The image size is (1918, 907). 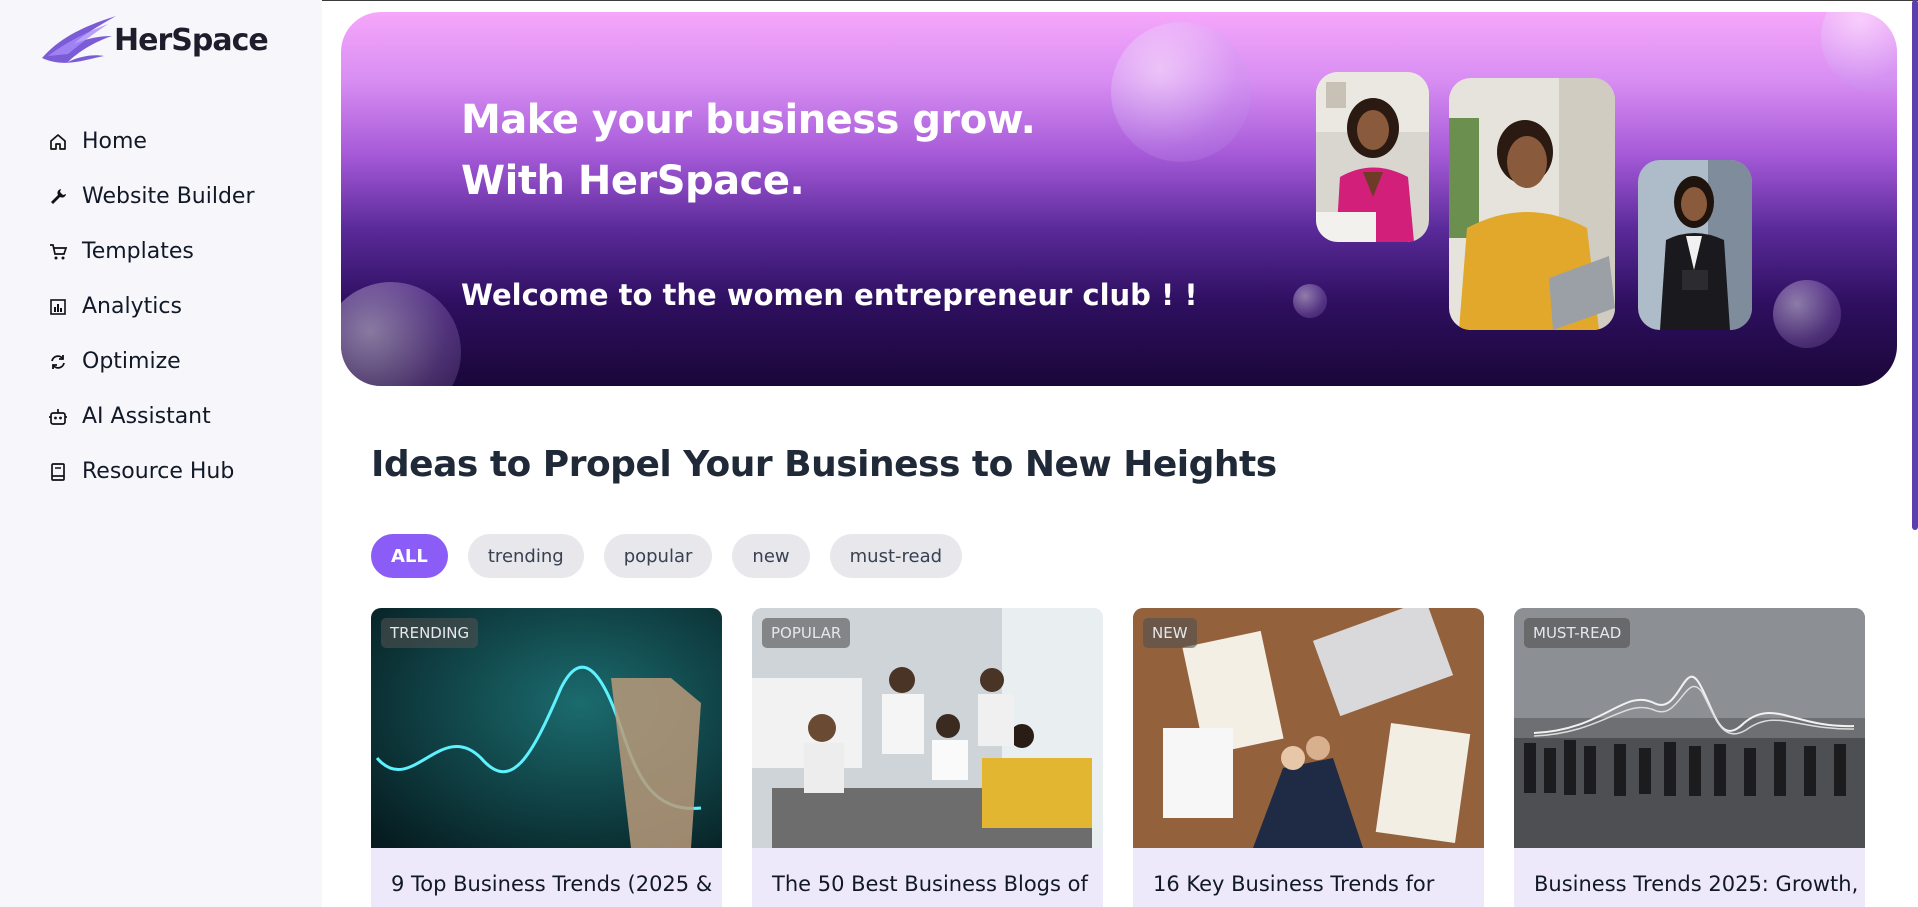 I want to click on filter-chip-all: ALL, so click(x=409, y=556).